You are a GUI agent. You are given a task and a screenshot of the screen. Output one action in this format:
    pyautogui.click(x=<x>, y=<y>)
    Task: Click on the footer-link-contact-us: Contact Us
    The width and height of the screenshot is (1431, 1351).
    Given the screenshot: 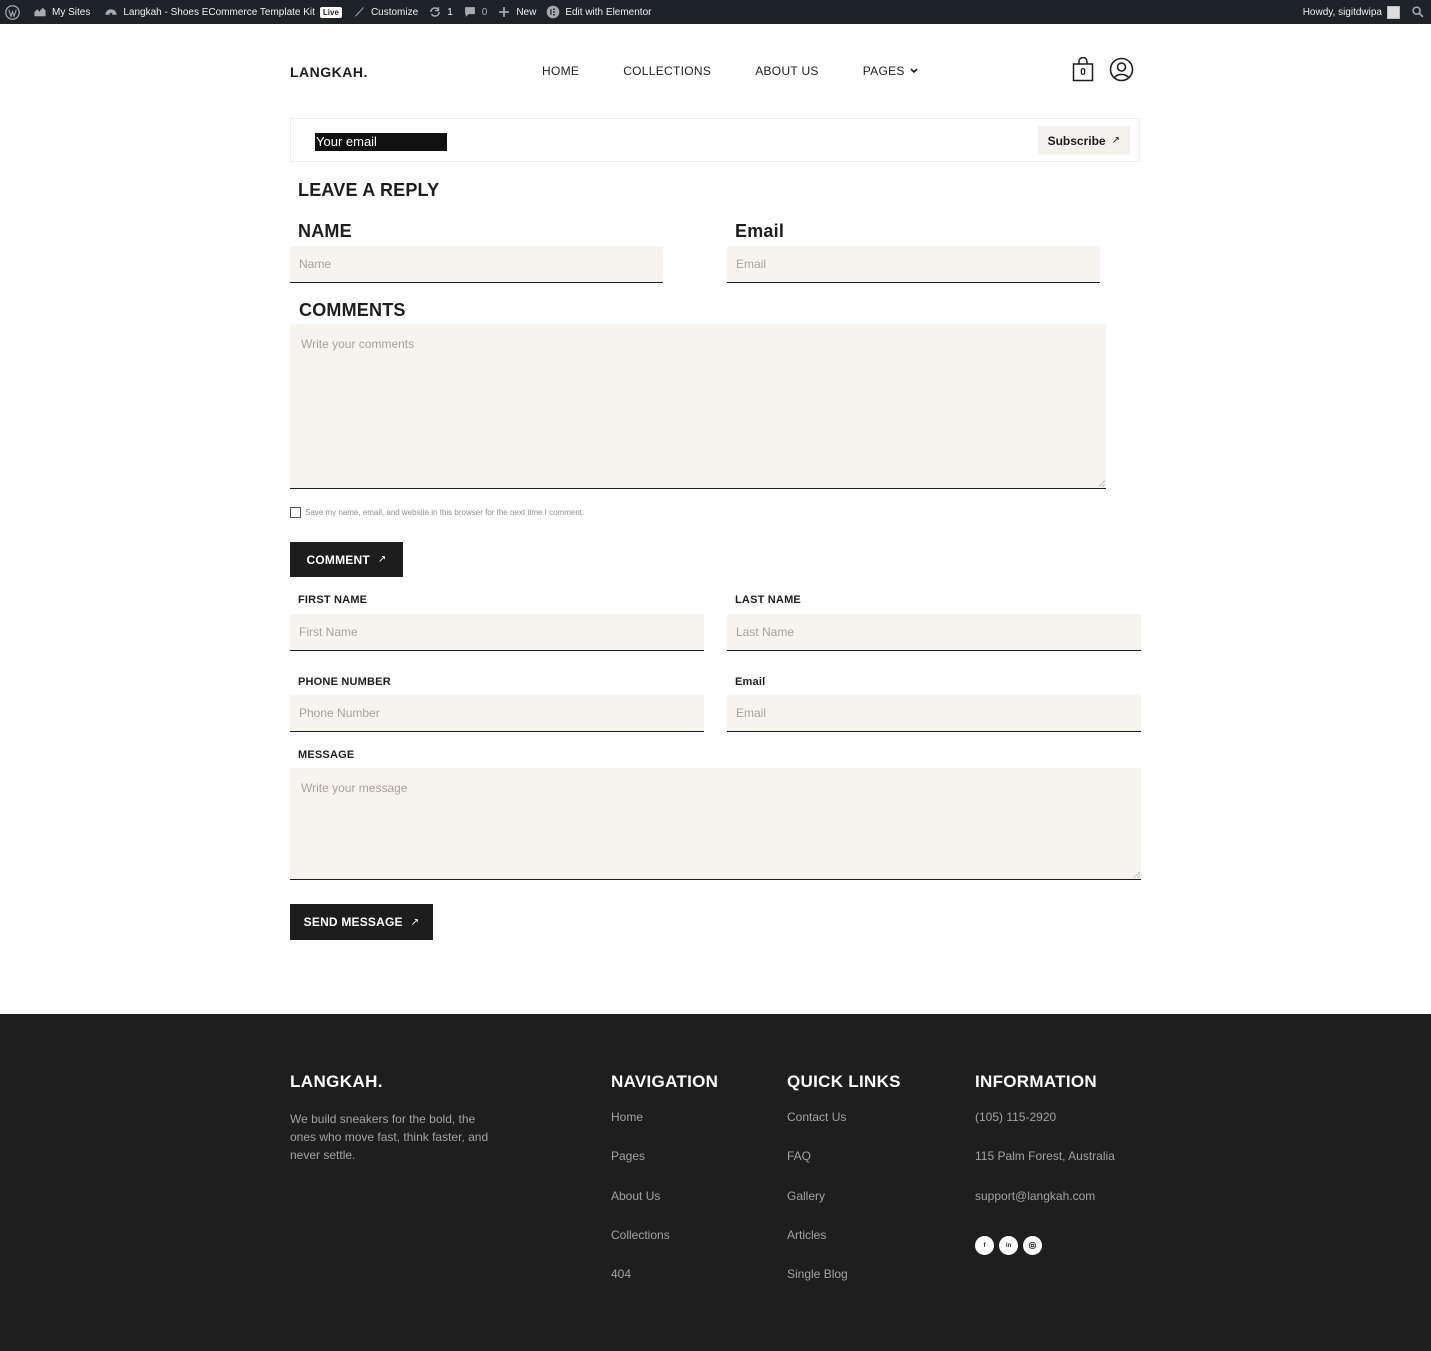 What is the action you would take?
    pyautogui.click(x=844, y=1129)
    